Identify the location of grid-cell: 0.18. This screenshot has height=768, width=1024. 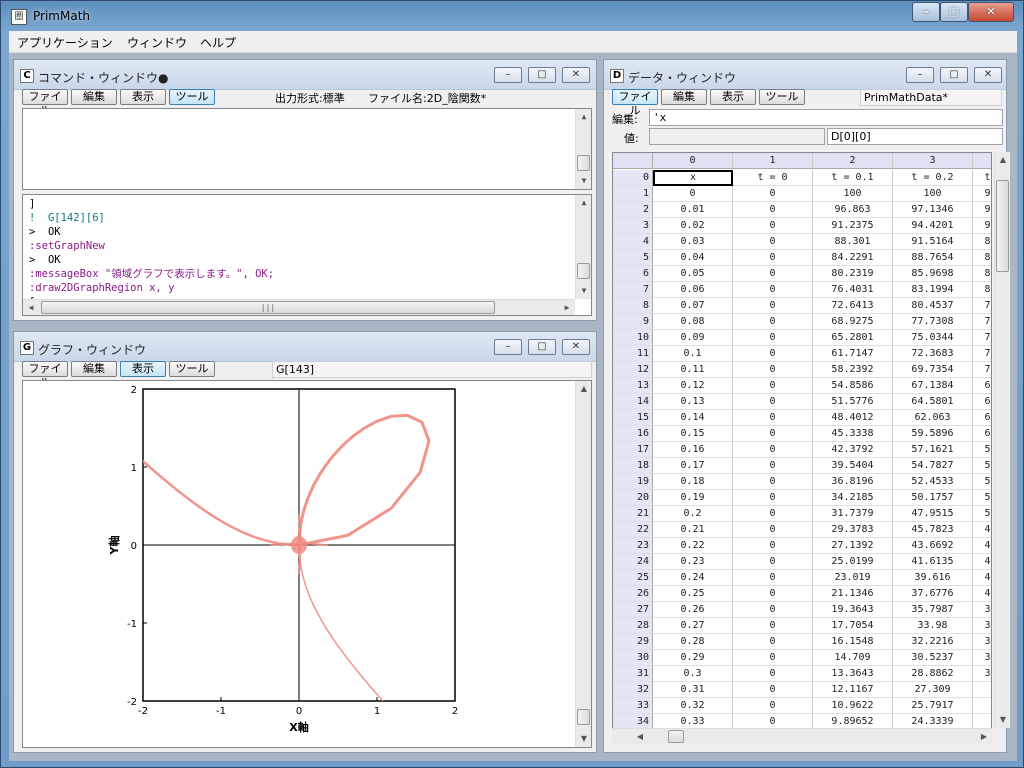
(693, 482).